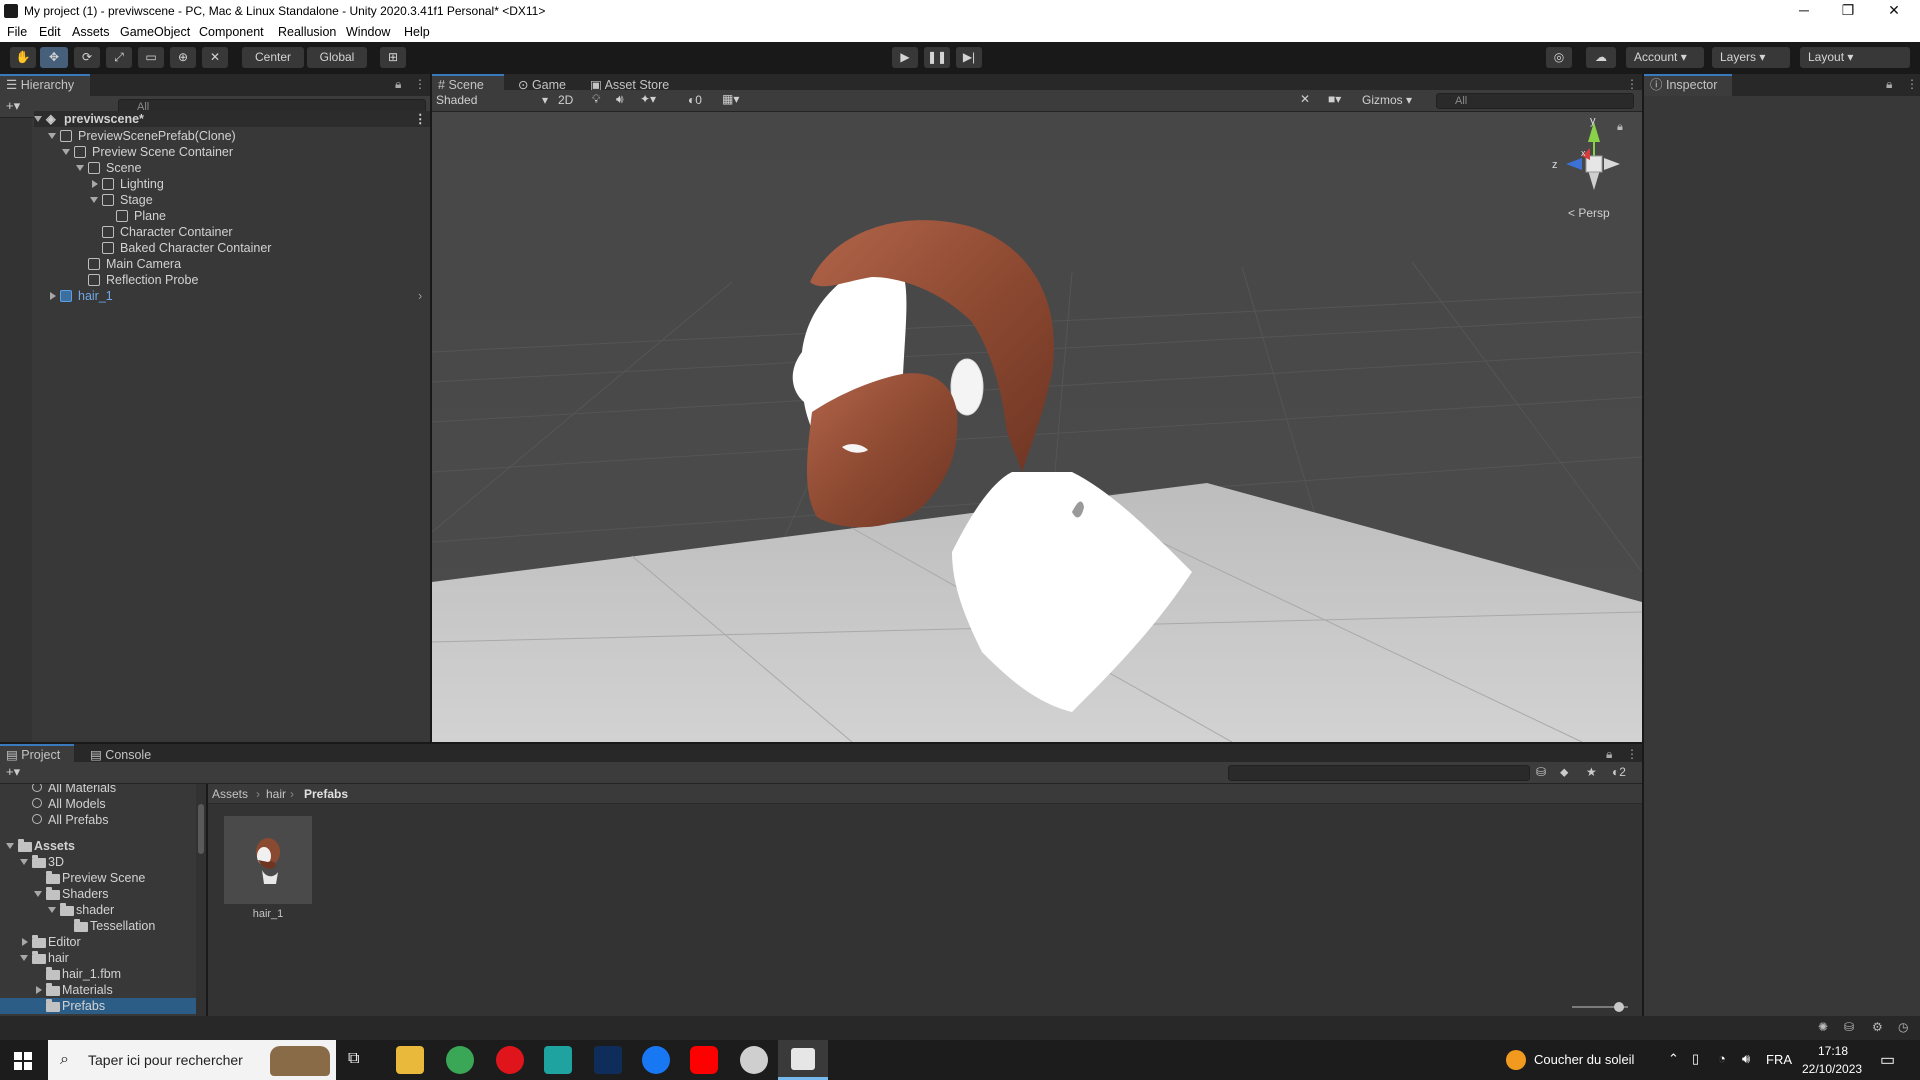  What do you see at coordinates (1564, 772) in the screenshot?
I see `search-by-label-icon: ⬥` at bounding box center [1564, 772].